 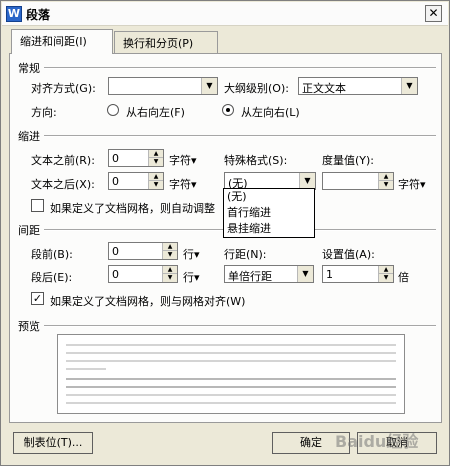 I want to click on tab-line-page-breaks: 换行和分页(P), so click(x=166, y=42).